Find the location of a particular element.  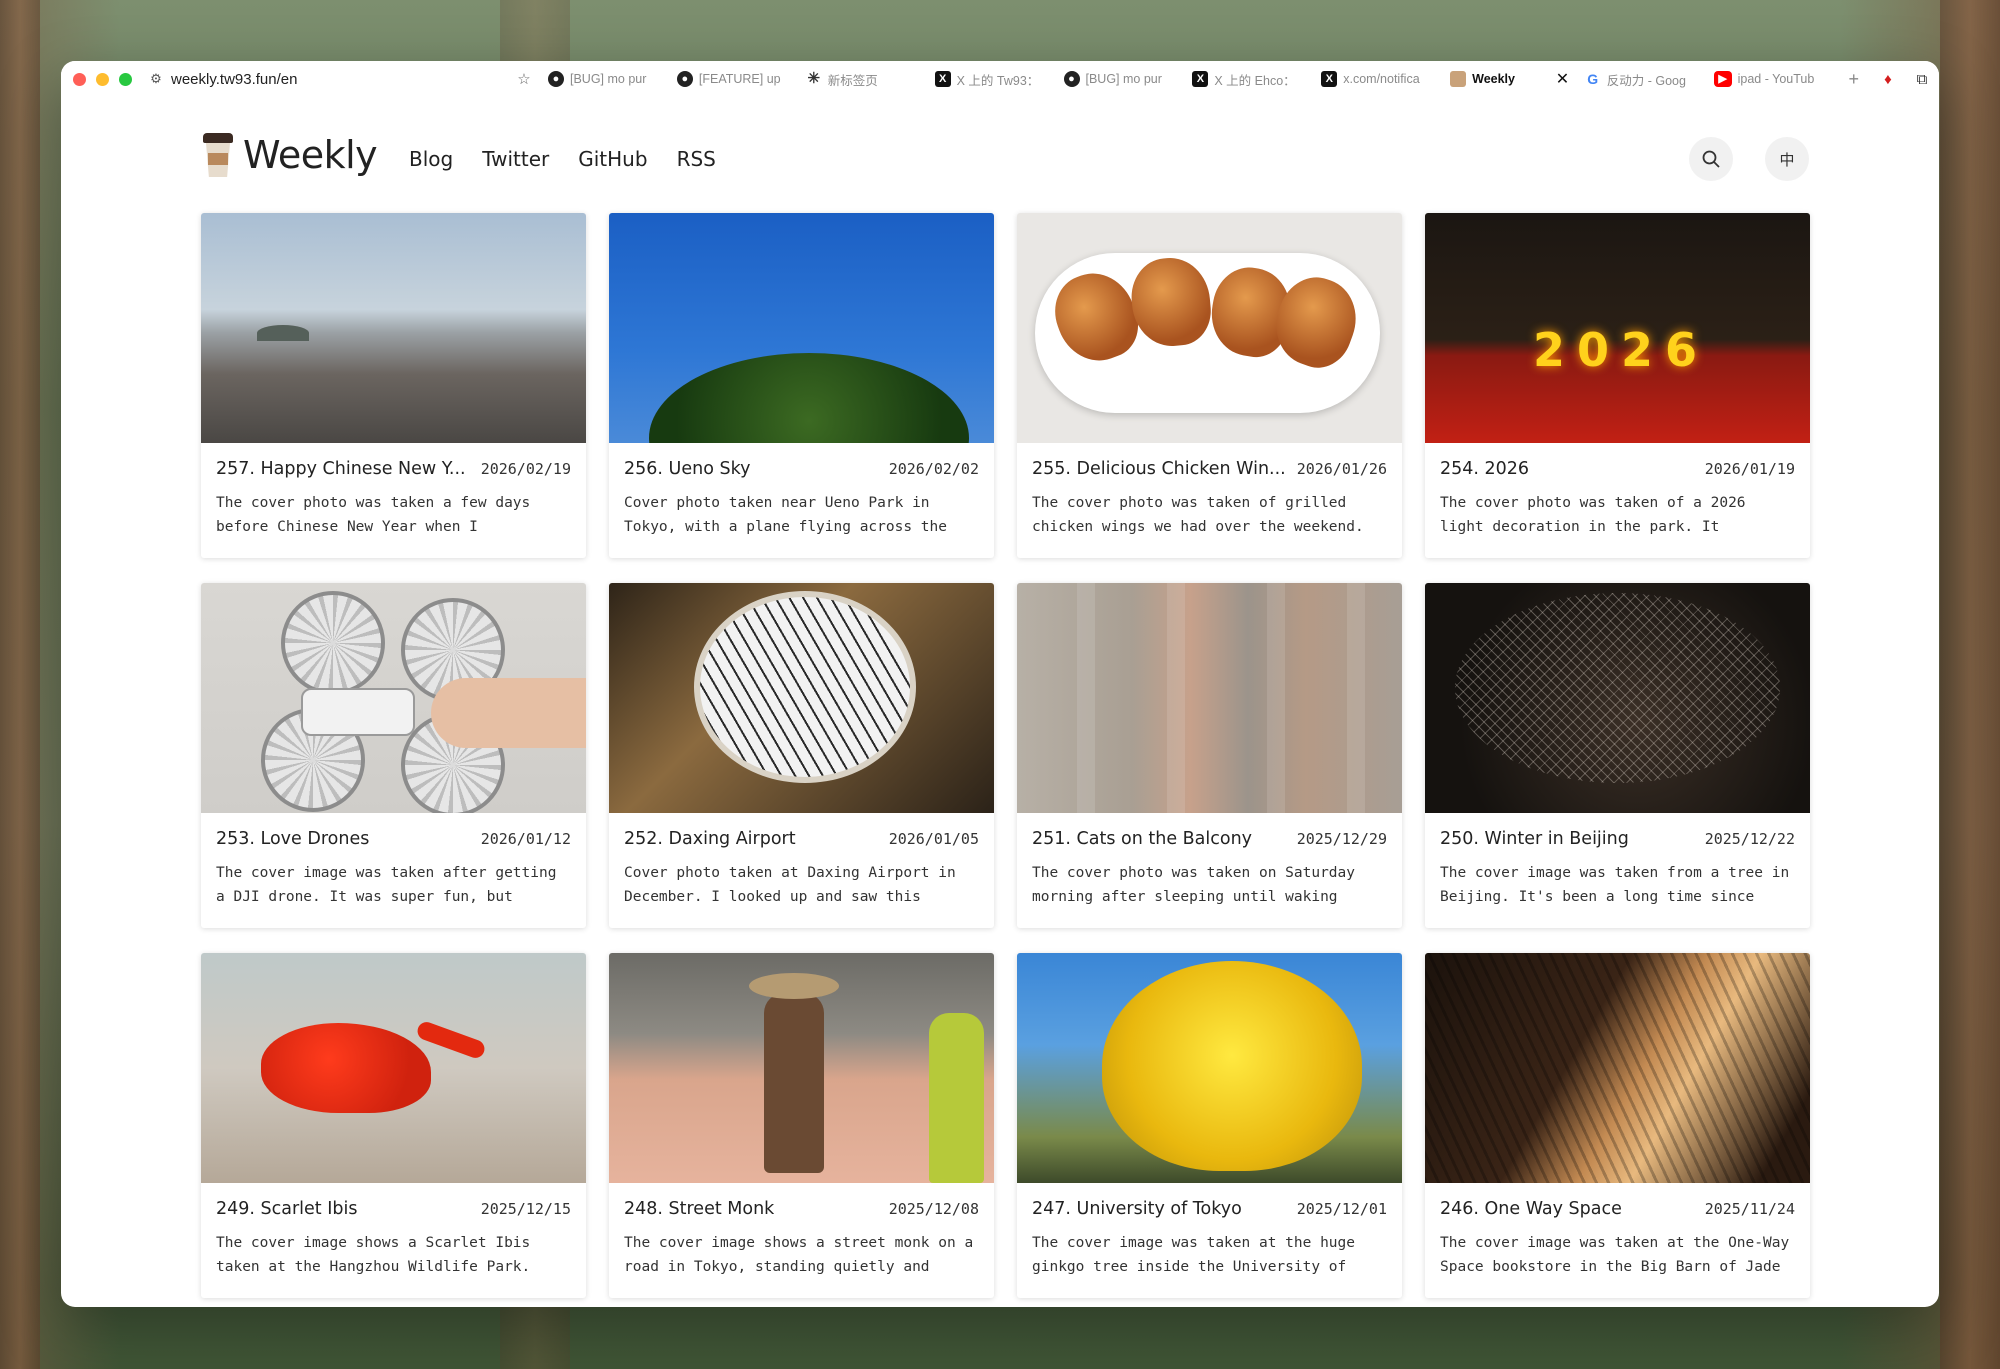

tab-label: 新标签页 is located at coordinates (852, 80).